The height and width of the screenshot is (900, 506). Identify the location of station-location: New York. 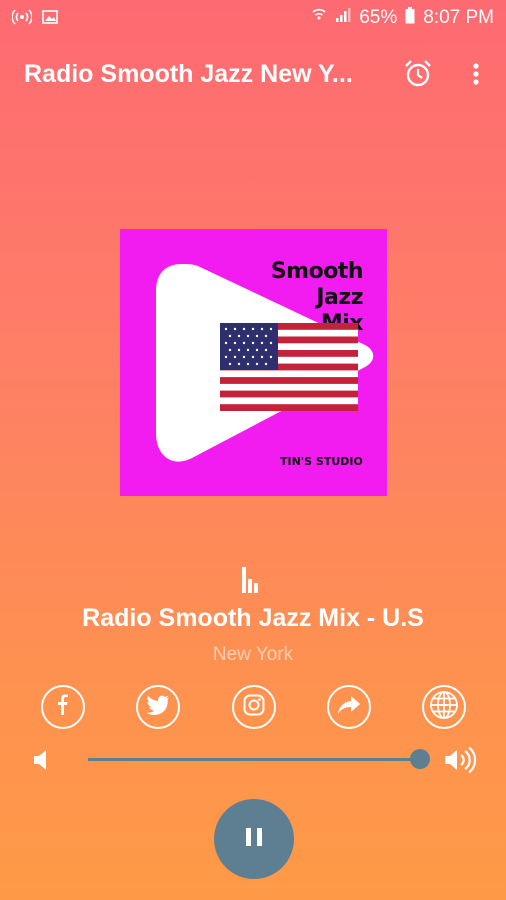
(253, 654).